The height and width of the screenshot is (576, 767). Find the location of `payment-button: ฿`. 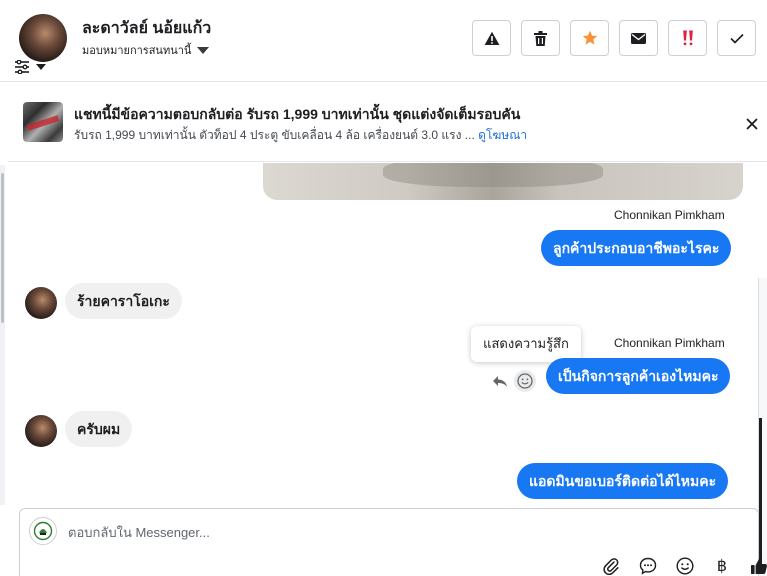

payment-button: ฿ is located at coordinates (722, 565).